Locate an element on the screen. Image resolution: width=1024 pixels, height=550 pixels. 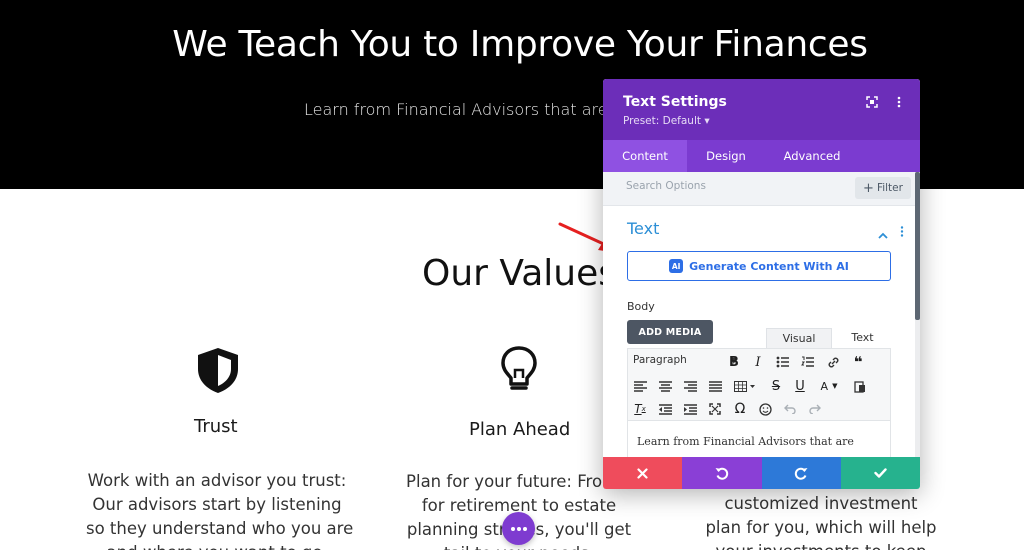
undo-button is located at coordinates (722, 473).